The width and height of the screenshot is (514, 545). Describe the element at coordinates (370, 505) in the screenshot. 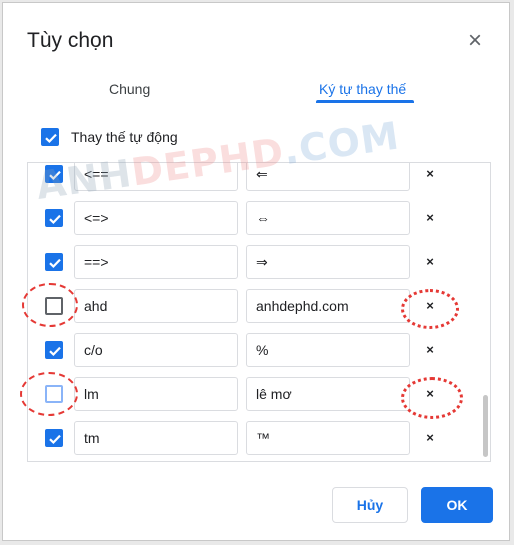

I see `cancel-button: Hủy` at that location.